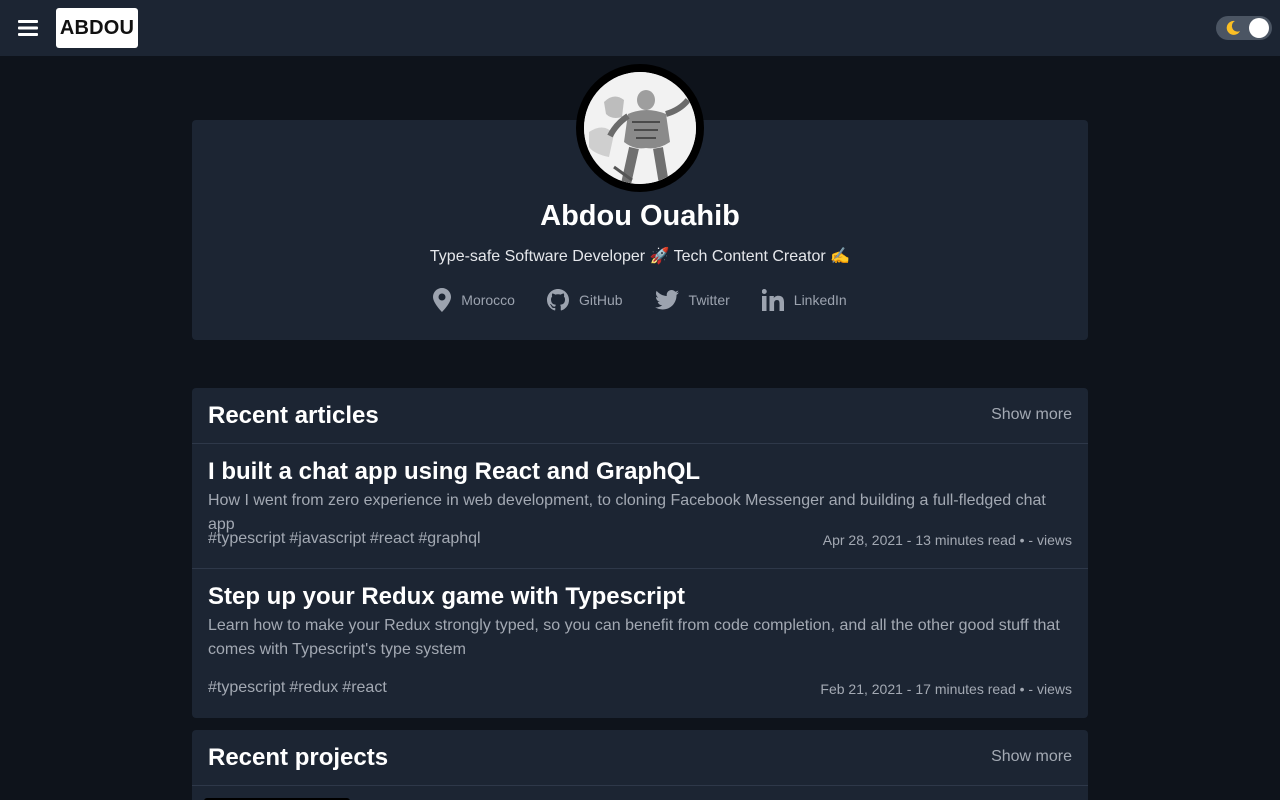  What do you see at coordinates (640, 216) in the screenshot?
I see `profile-name: Abdou Ouahib` at bounding box center [640, 216].